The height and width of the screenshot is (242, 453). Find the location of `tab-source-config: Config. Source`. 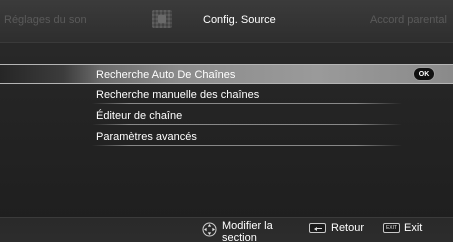

tab-source-config: Config. Source is located at coordinates (239, 20).